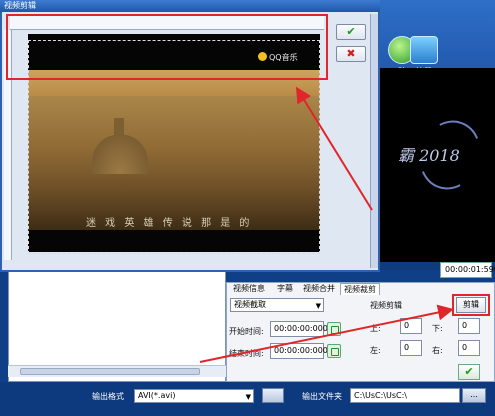 Image resolution: width=495 pixels, height=416 pixels. What do you see at coordinates (326, 333) in the screenshot?
I see `arrow-to-cut-button` at bounding box center [326, 333].